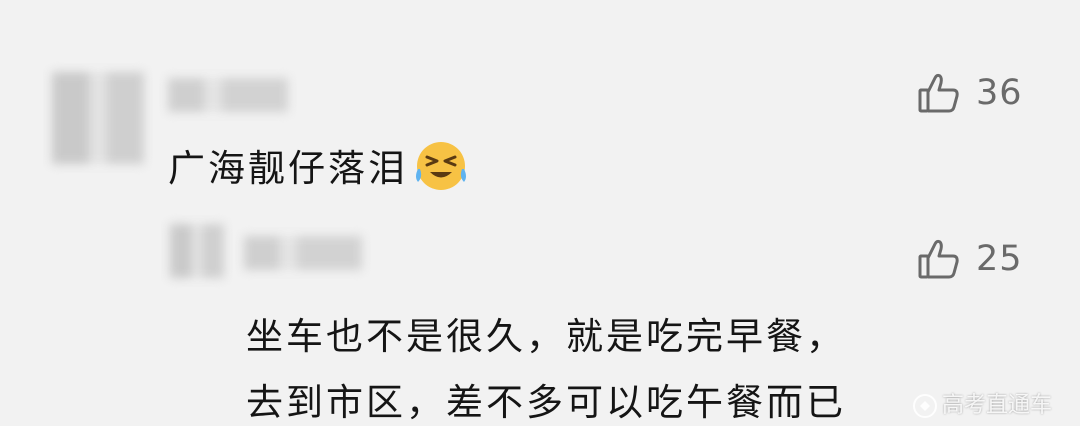  Describe the element at coordinates (546, 402) in the screenshot. I see `comment-text-line-2: 去到市区，差不多可以吃午餐而已` at that location.